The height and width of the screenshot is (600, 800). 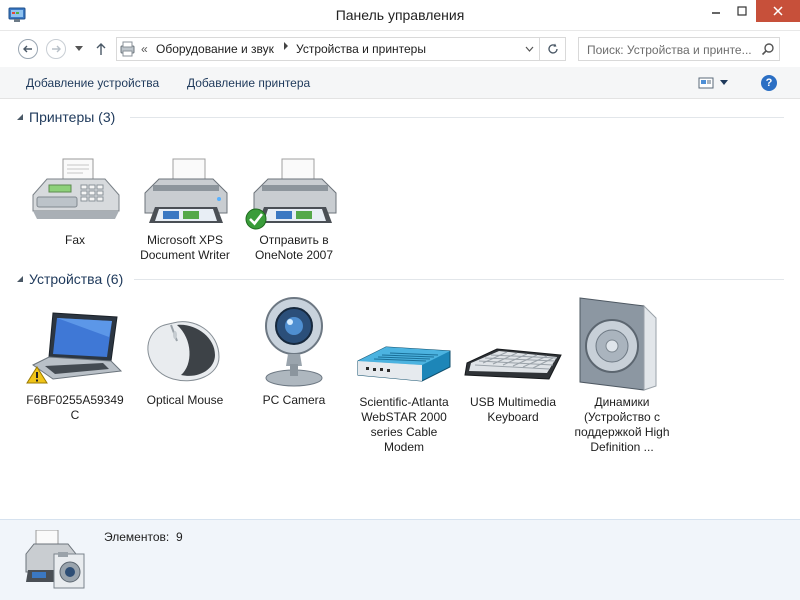 I want to click on up-arrow-icon, so click(x=101, y=49).